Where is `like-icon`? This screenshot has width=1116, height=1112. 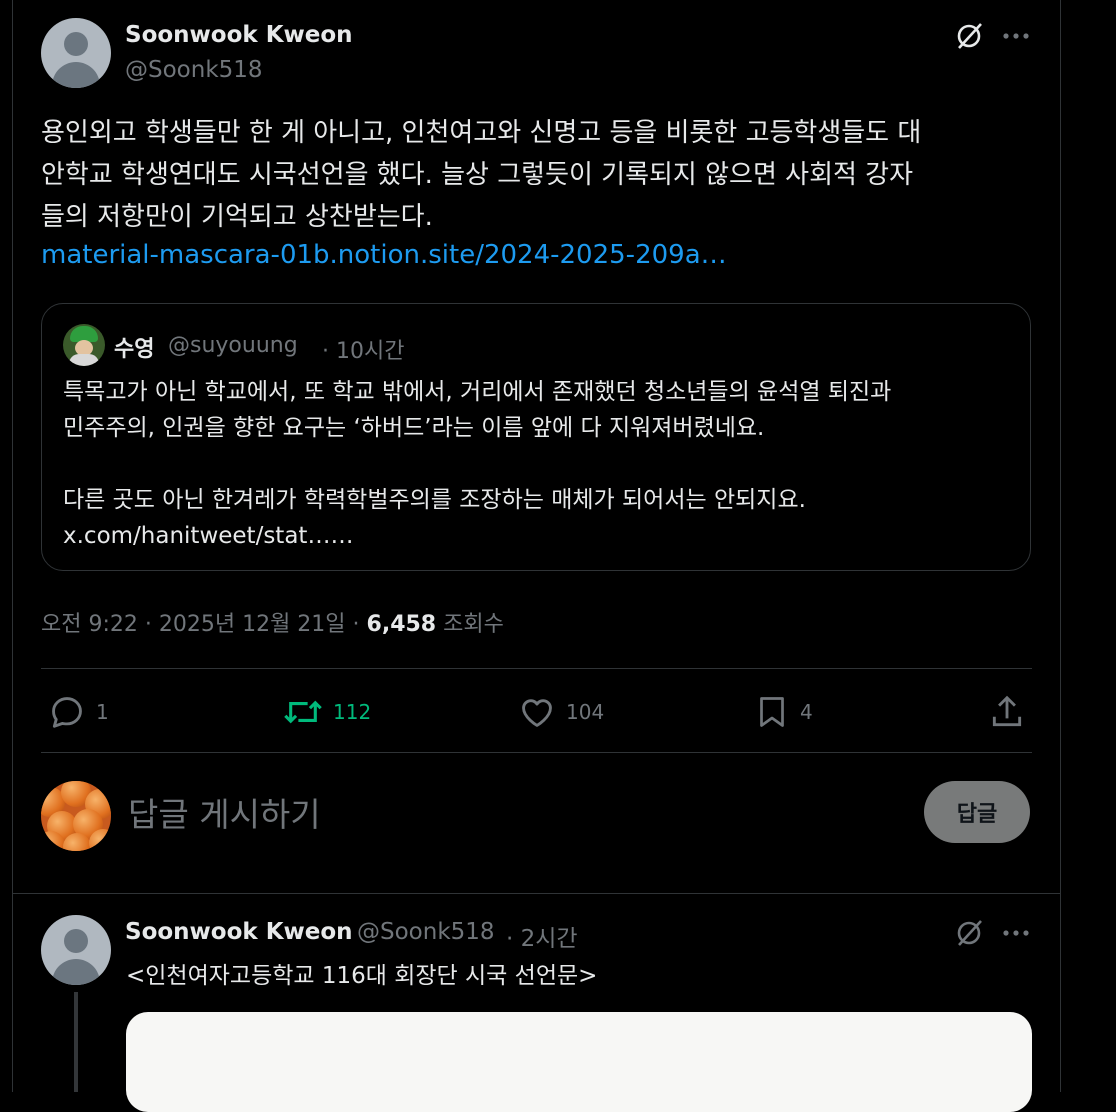
like-icon is located at coordinates (537, 713).